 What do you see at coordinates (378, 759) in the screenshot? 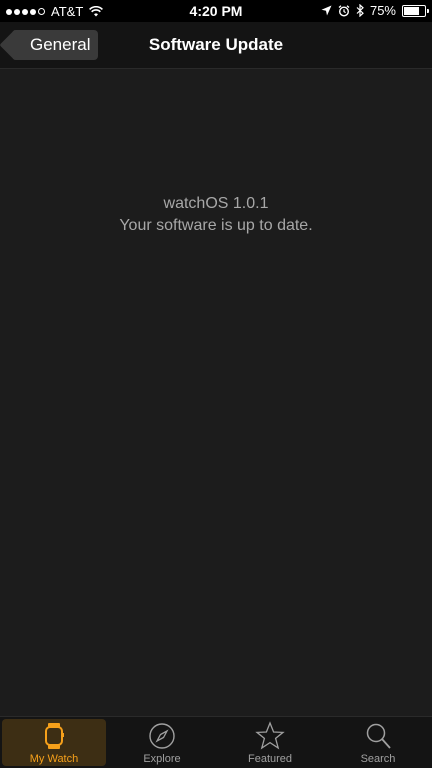
I see `tab-label: Search` at bounding box center [378, 759].